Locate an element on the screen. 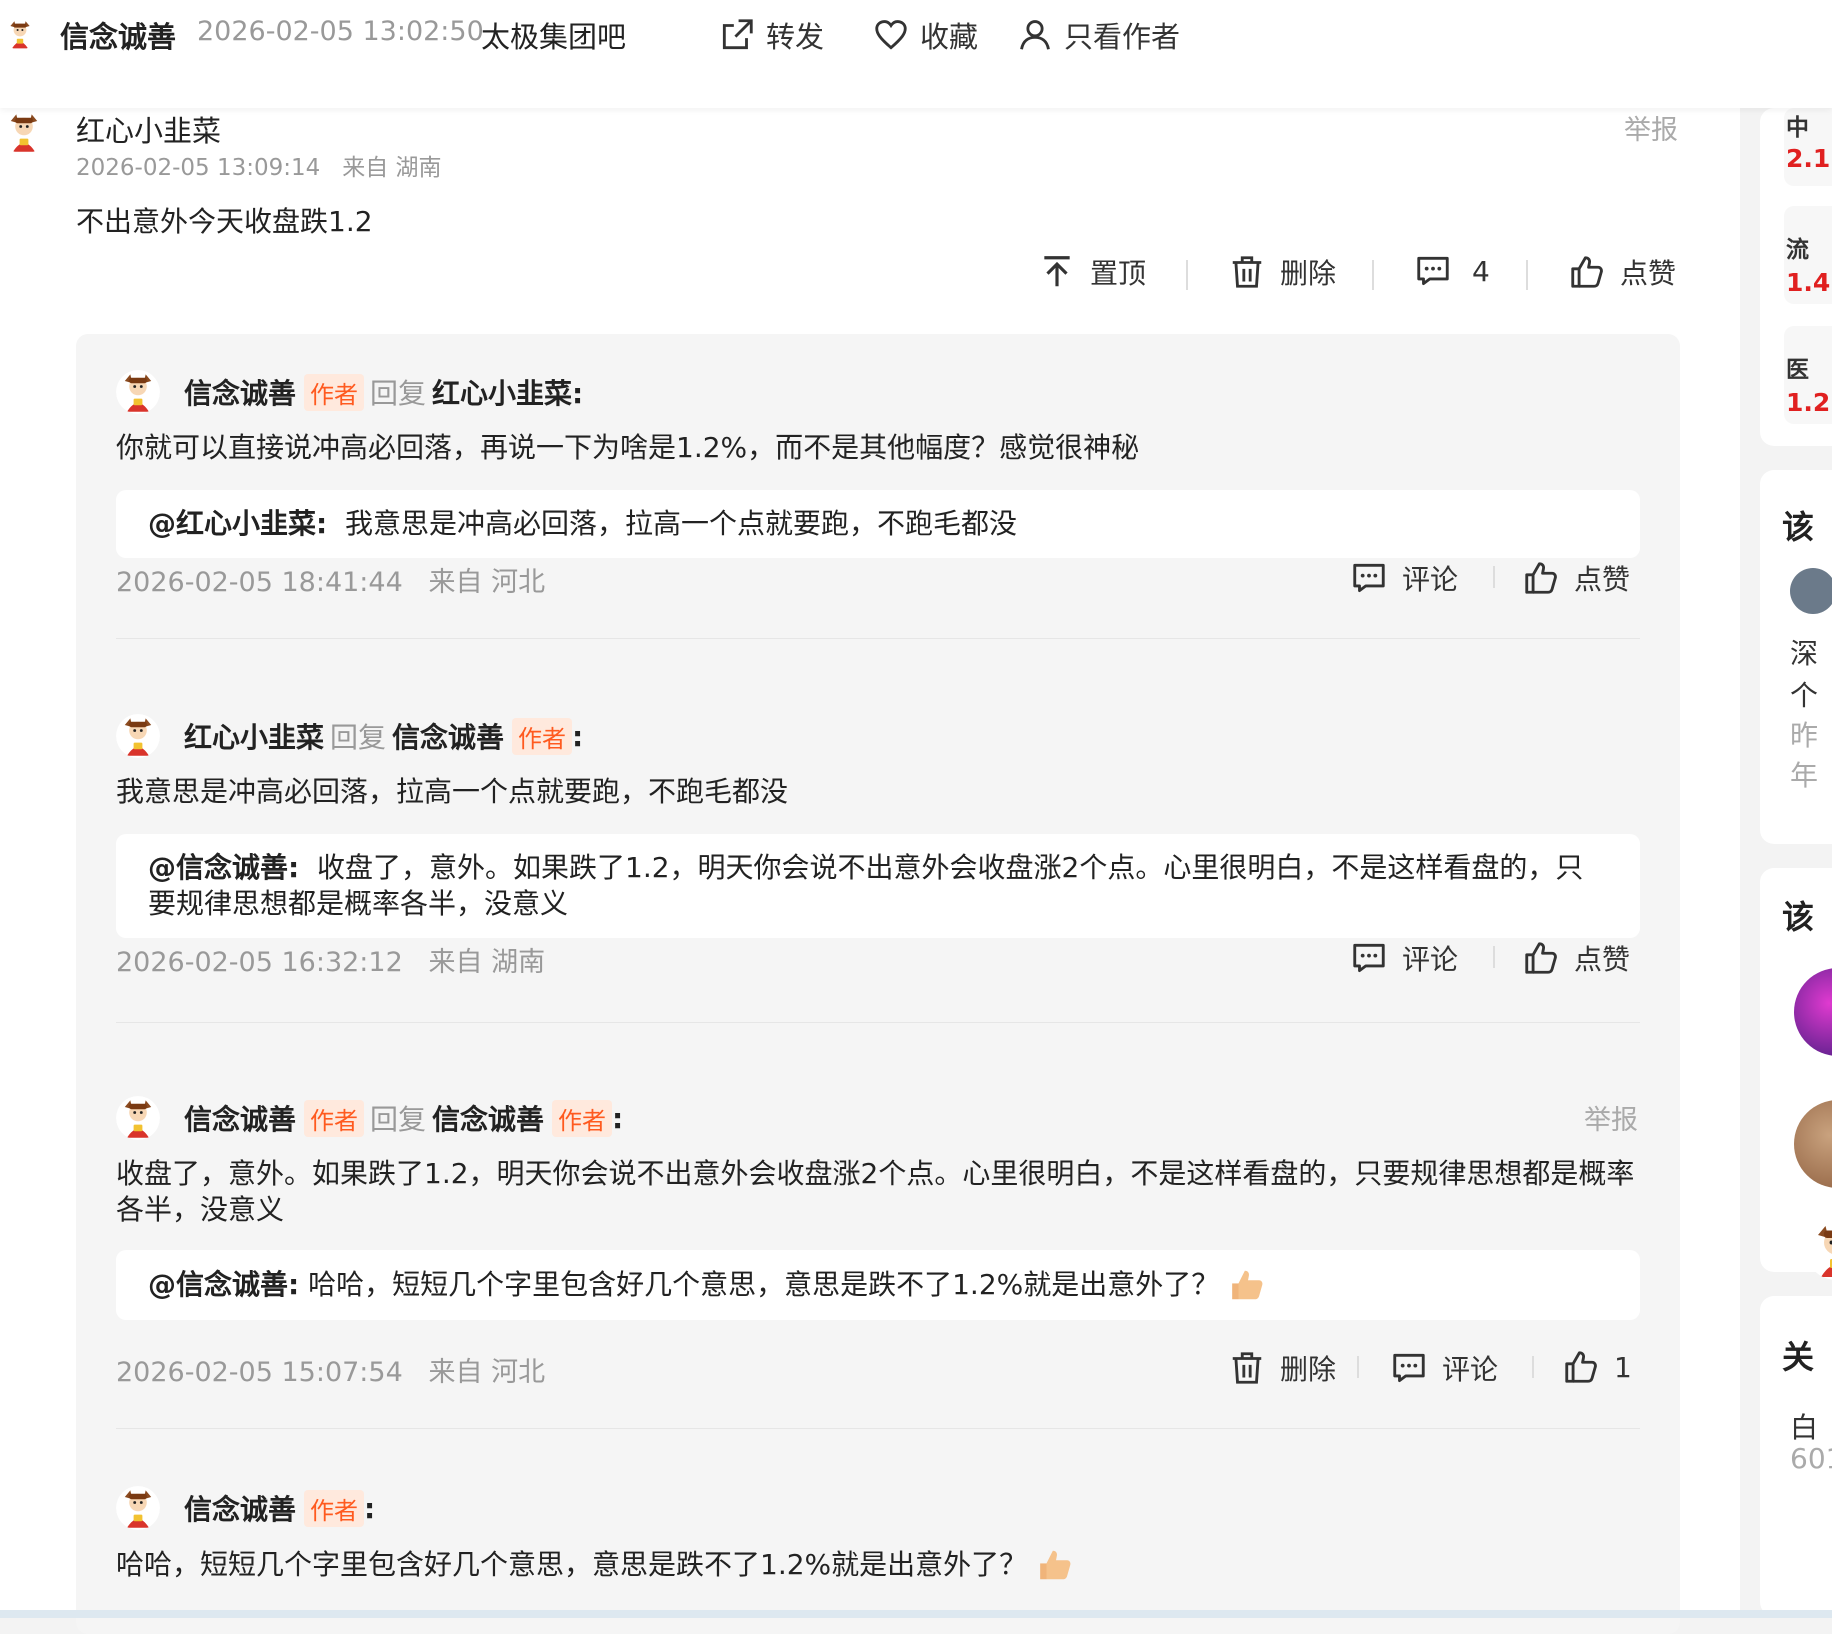 This screenshot has height=1634, width=1832. favorite-button: 收藏 is located at coordinates (925, 35).